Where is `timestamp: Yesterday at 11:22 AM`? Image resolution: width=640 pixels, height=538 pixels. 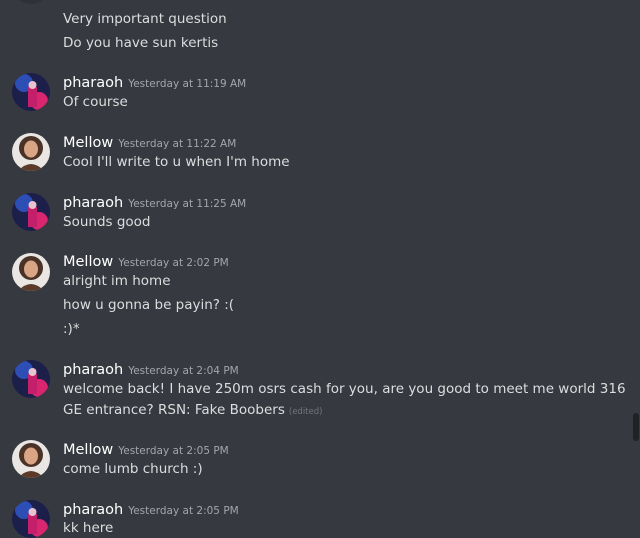 timestamp: Yesterday at 11:22 AM is located at coordinates (177, 144).